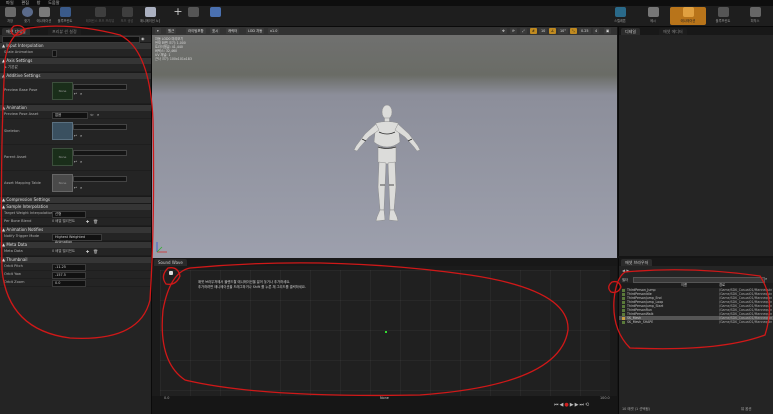 The image size is (773, 414). I want to click on scale-snap-button: ⤡, so click(573, 31).